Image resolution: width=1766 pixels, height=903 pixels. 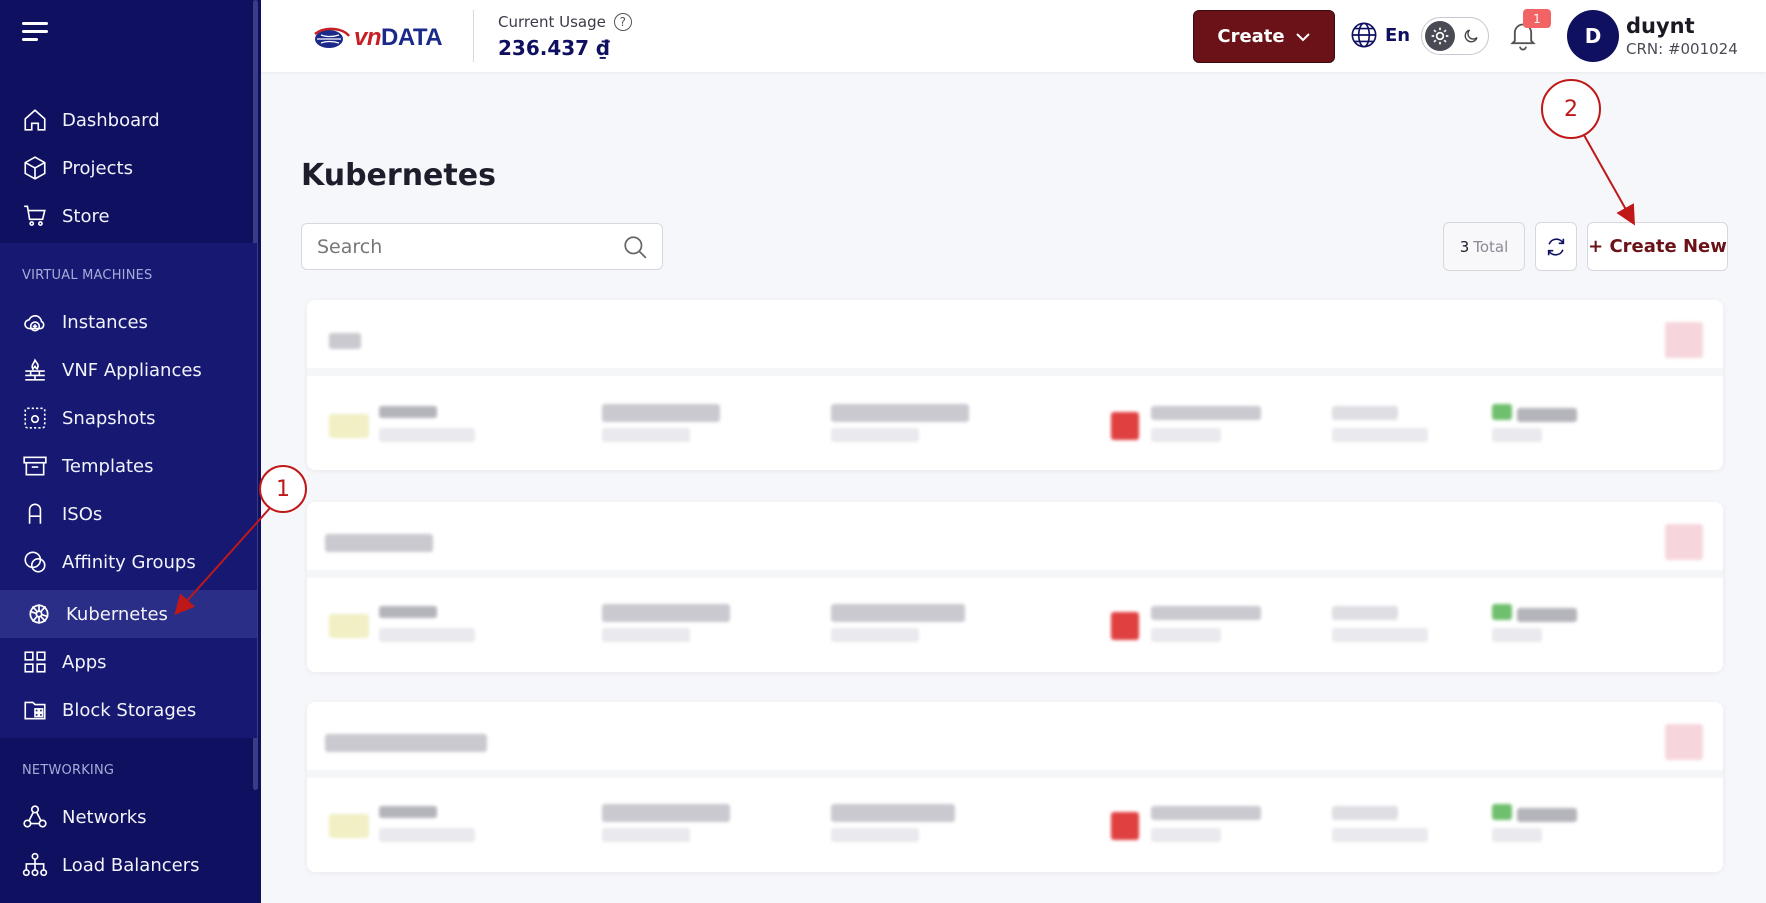 I want to click on theme-toggle, so click(x=1455, y=36).